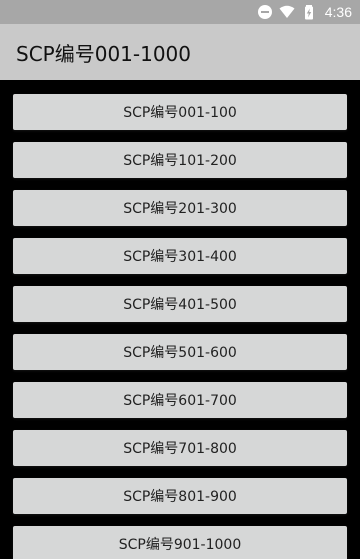 This screenshot has height=559, width=360. What do you see at coordinates (180, 304) in the screenshot?
I see `range-button-401-500: SCP编号401-500` at bounding box center [180, 304].